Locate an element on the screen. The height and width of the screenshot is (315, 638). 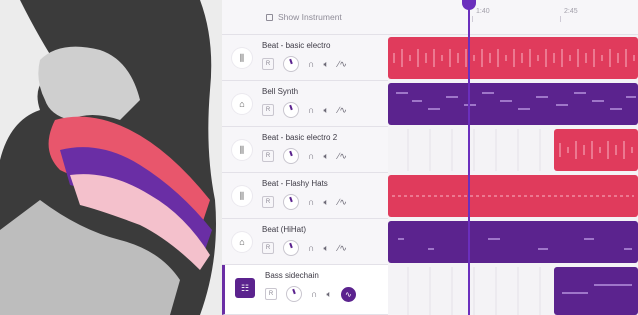
ruler-label-2: 2:45 is located at coordinates (571, 11).